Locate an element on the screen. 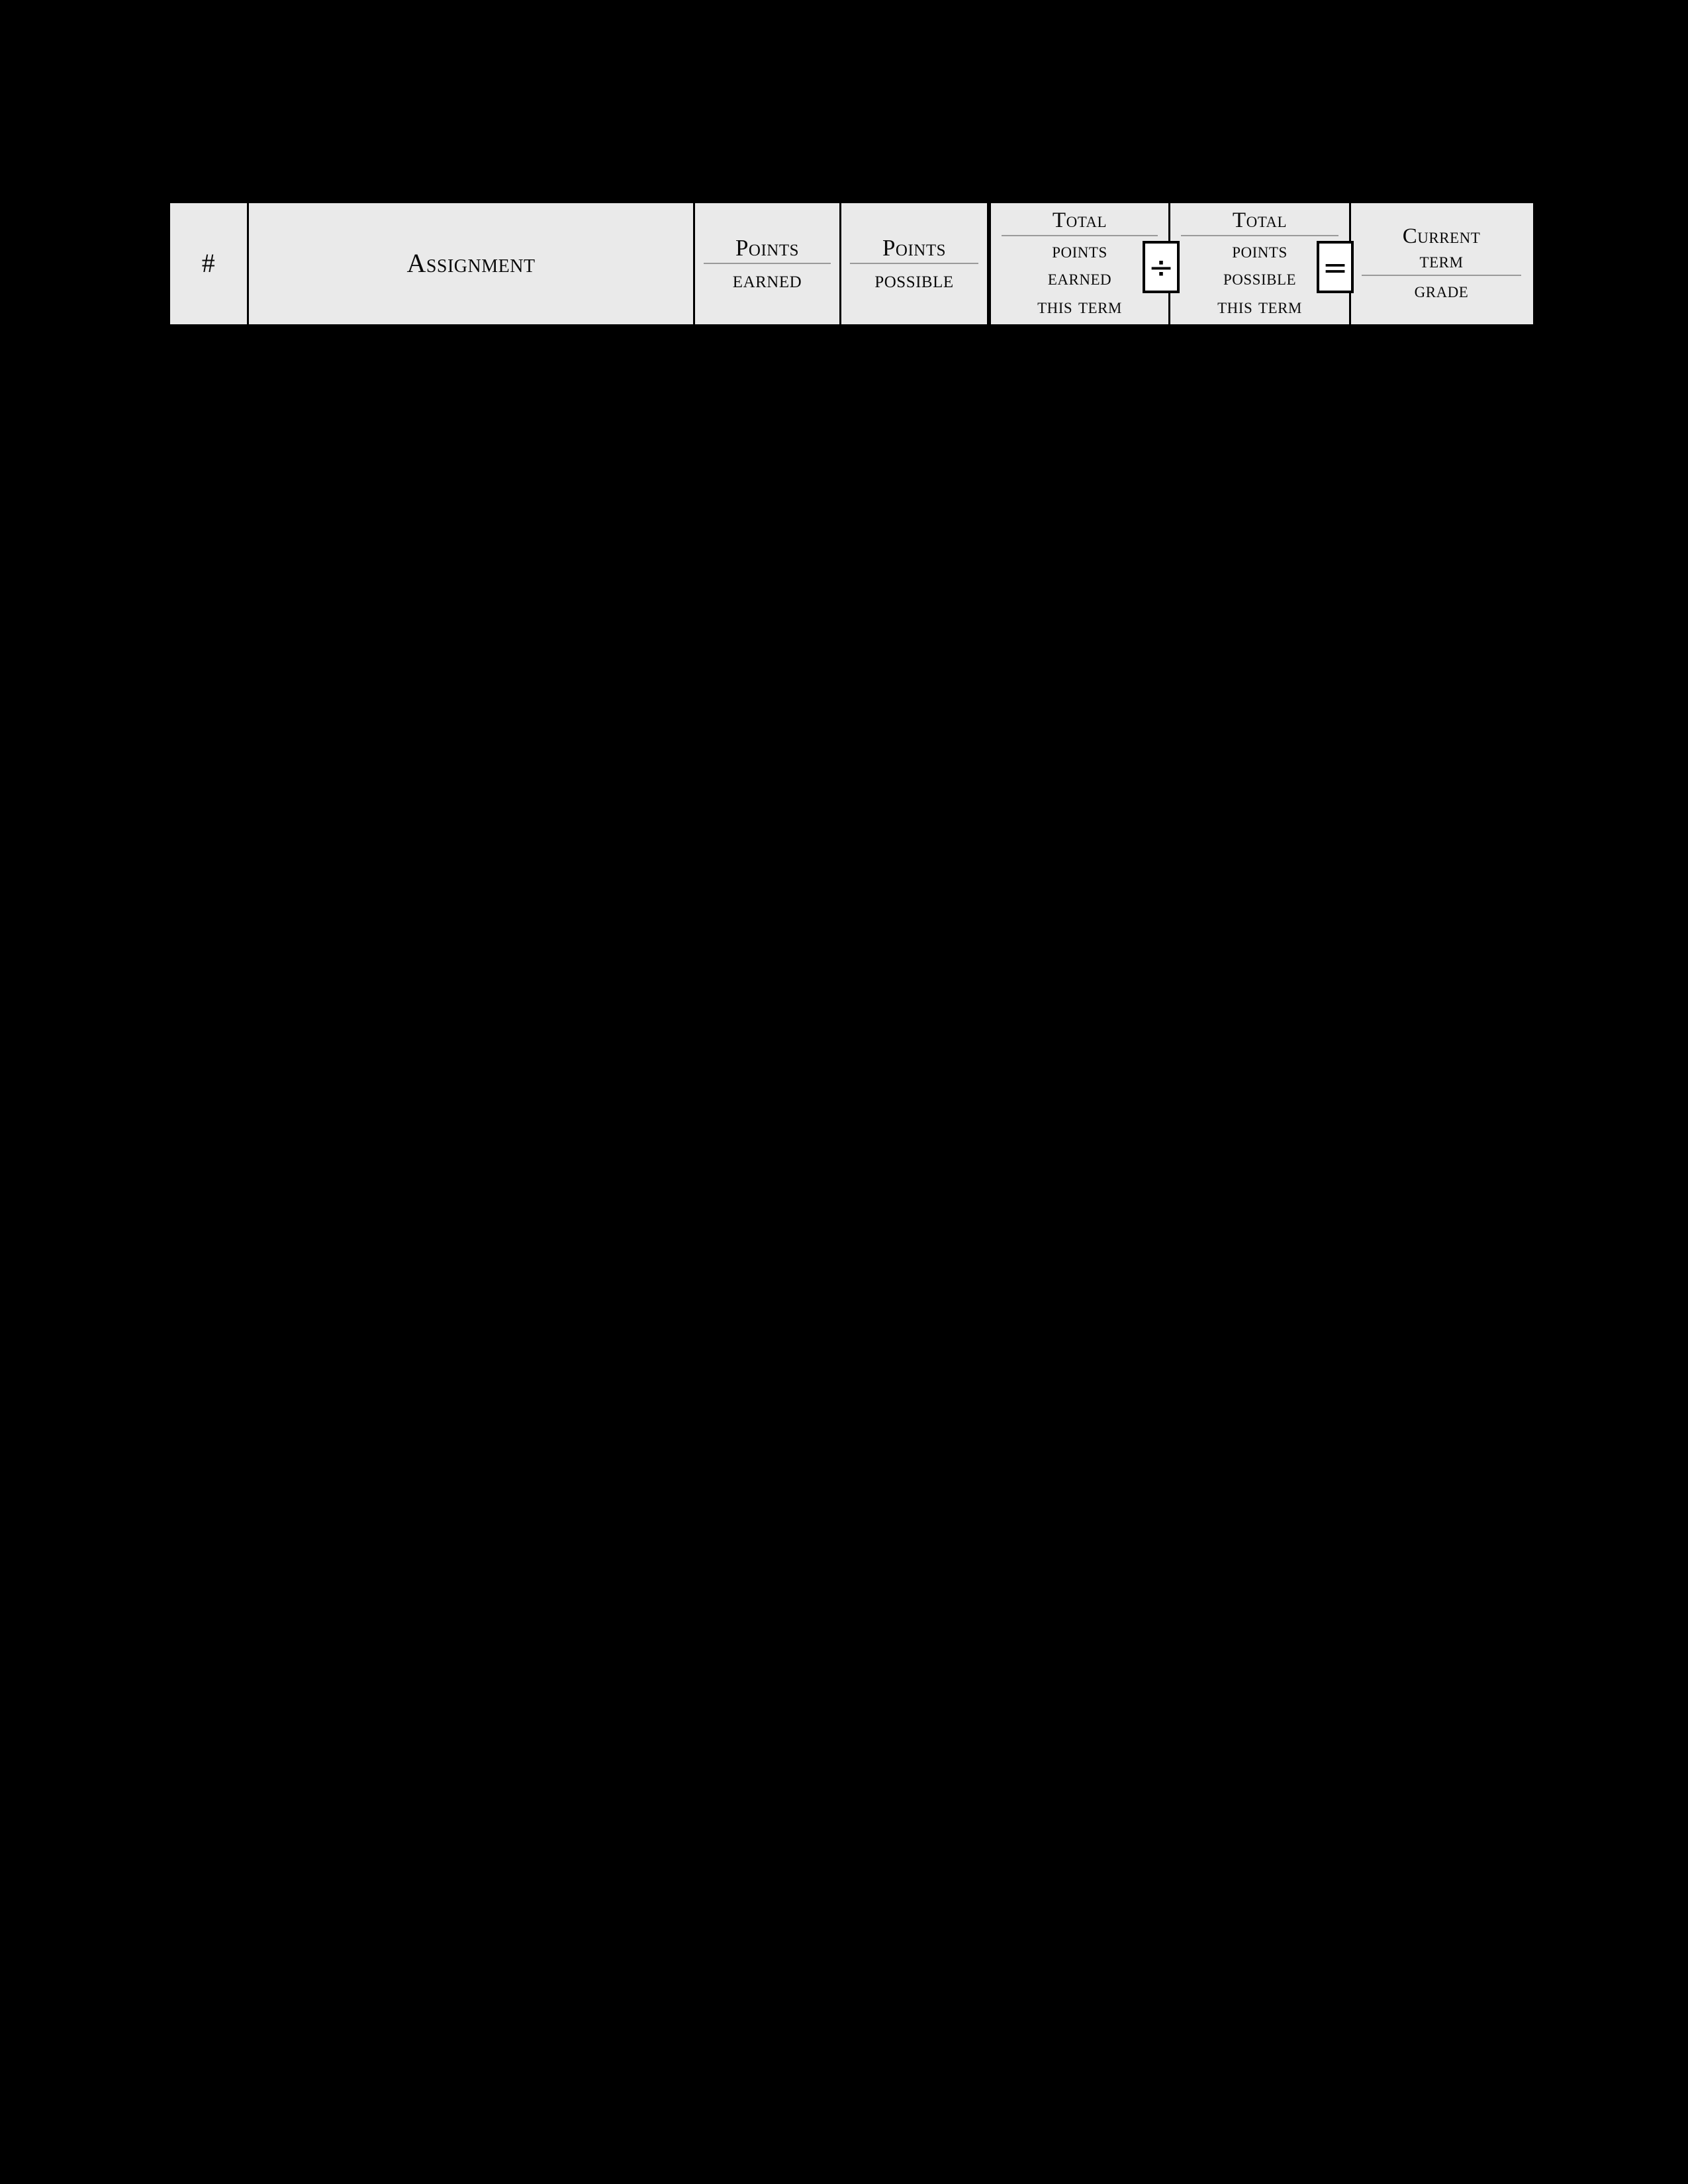  points-earned-line-1: Points is located at coordinates (767, 250).